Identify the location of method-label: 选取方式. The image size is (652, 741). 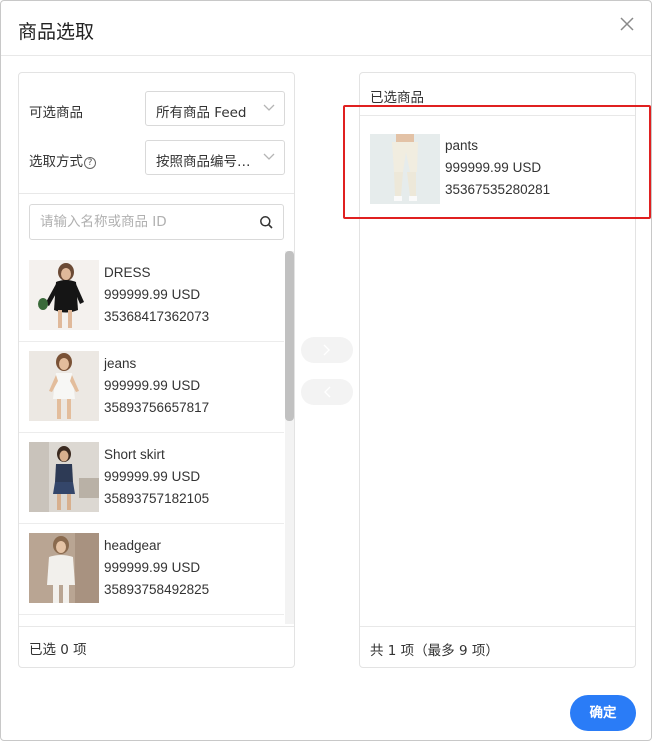
(56, 162).